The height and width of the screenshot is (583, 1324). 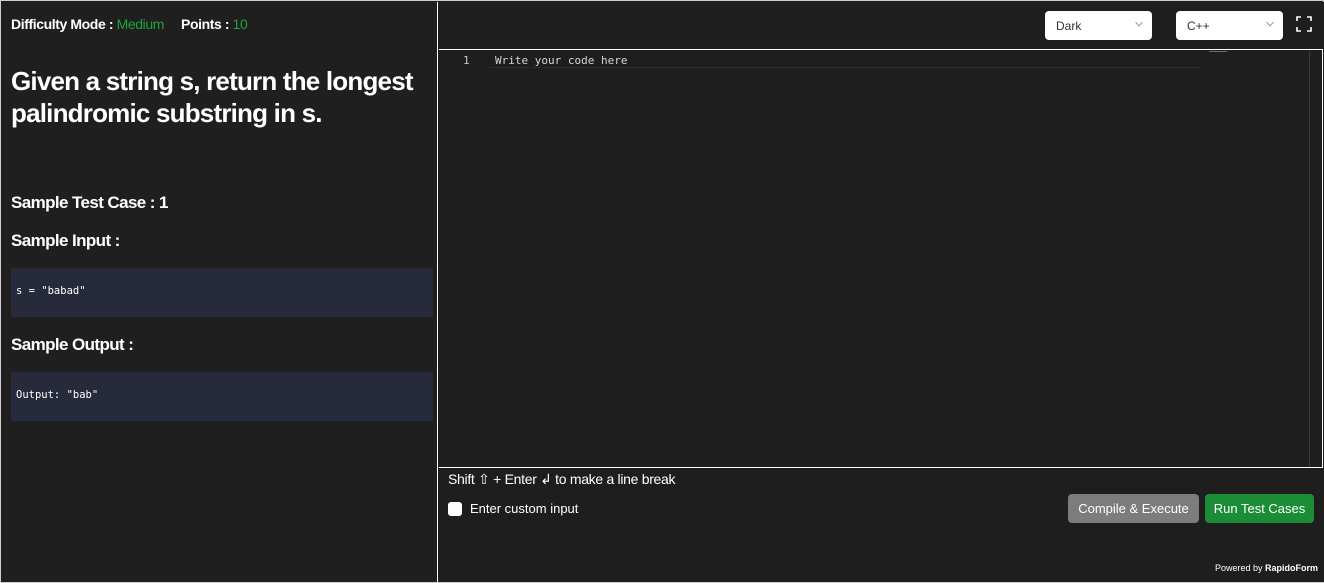 I want to click on editor-minimap, so click(x=1257, y=258).